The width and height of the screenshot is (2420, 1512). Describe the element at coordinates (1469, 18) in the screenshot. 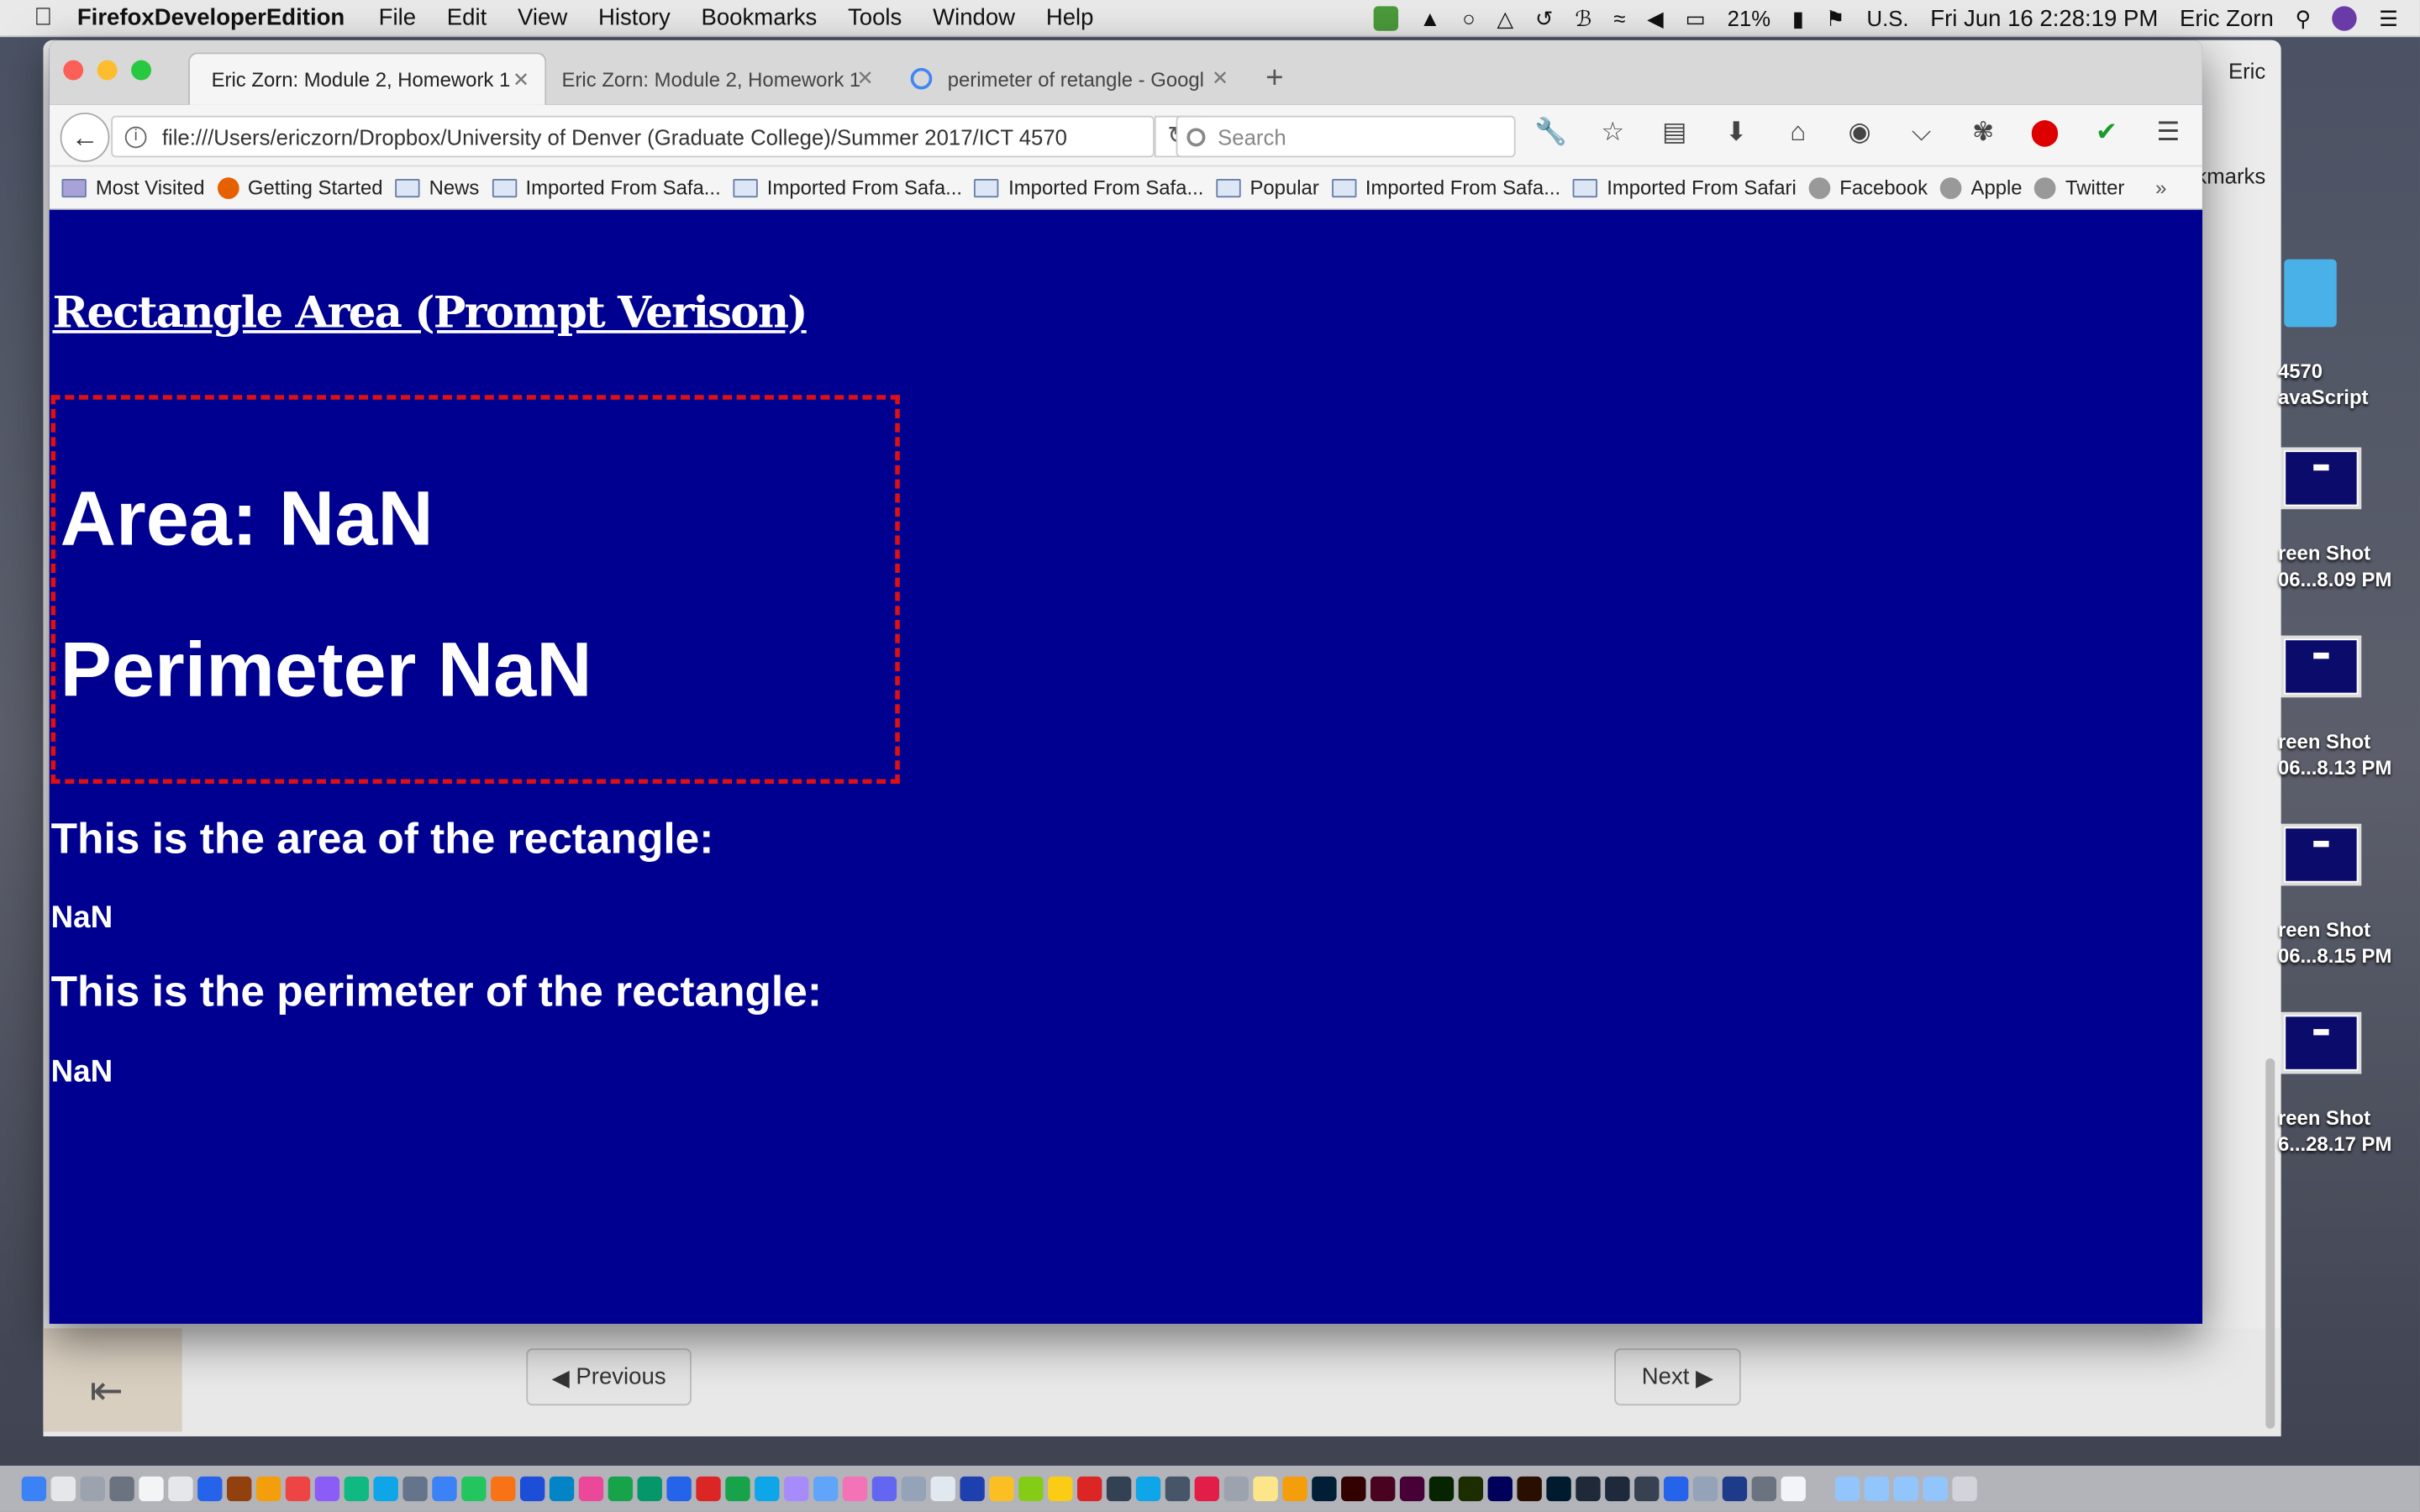

I see `creative-cloud-icon: ○` at that location.